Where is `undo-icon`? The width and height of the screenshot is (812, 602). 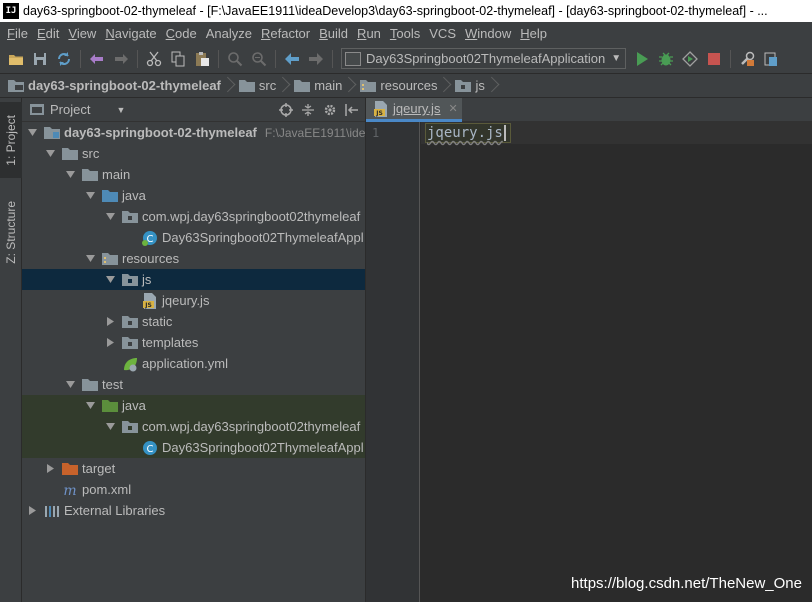
undo-icon is located at coordinates (97, 59).